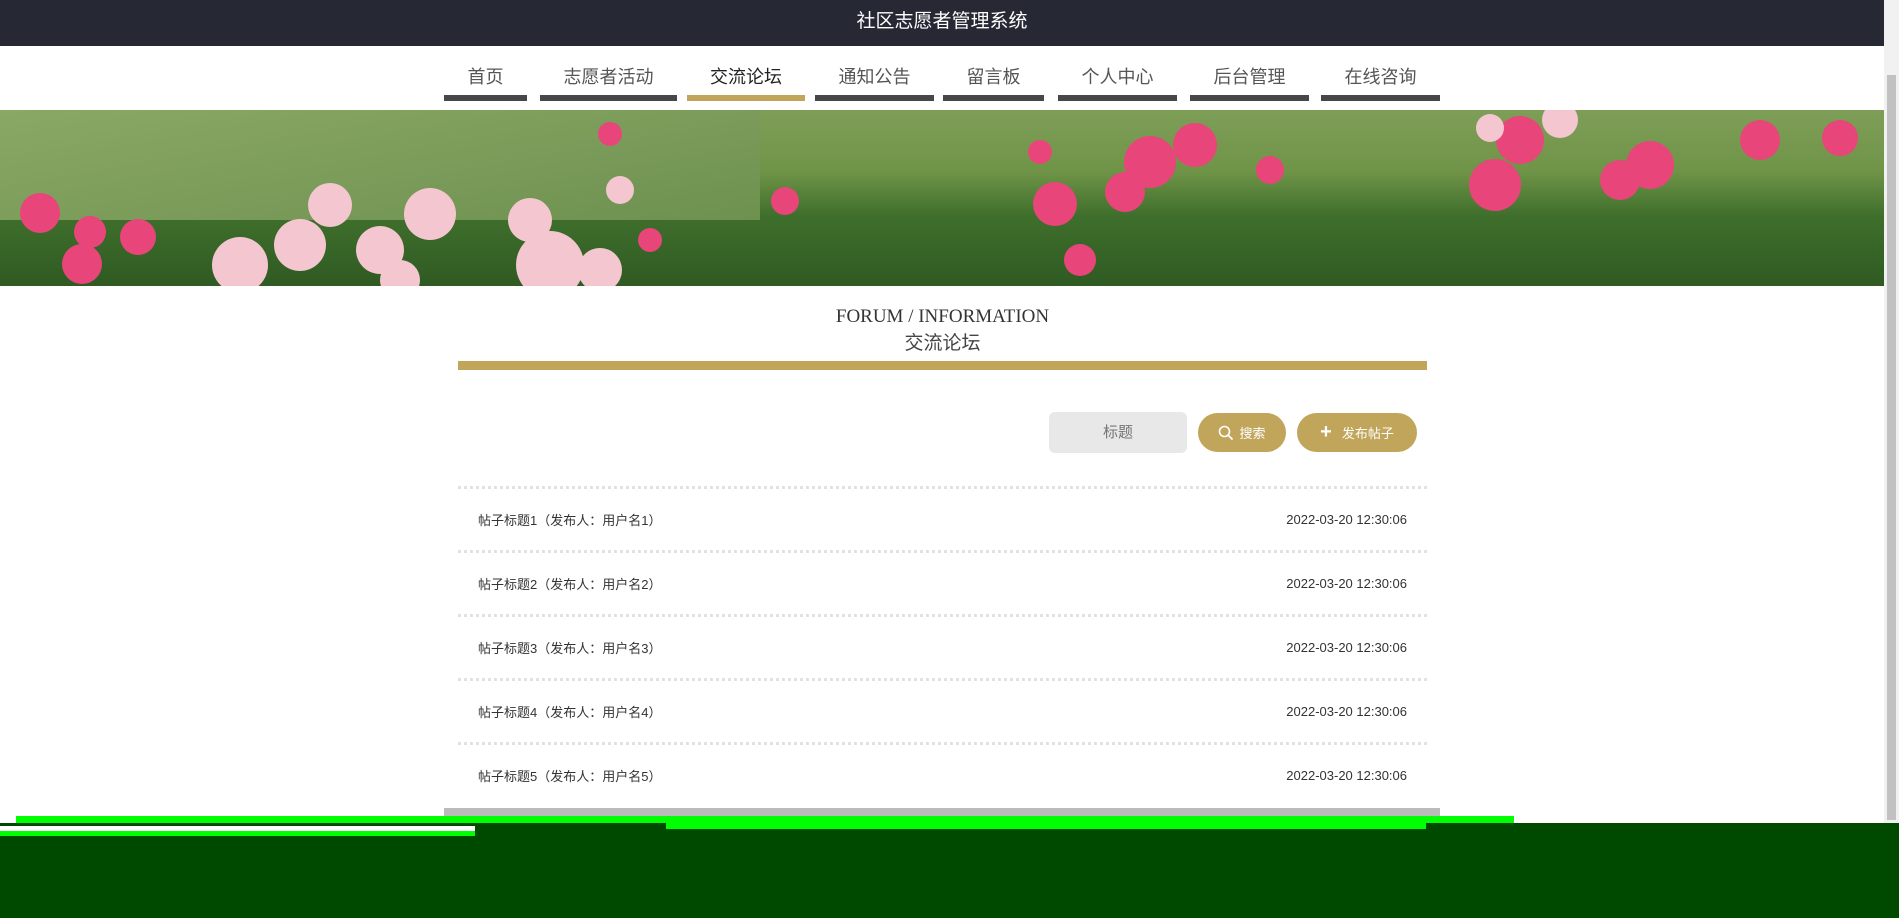 The width and height of the screenshot is (1899, 918). What do you see at coordinates (942, 518) in the screenshot?
I see `post-row: 帖子标题1（发布人：用户名1） 2022-03-20 12:30:06` at bounding box center [942, 518].